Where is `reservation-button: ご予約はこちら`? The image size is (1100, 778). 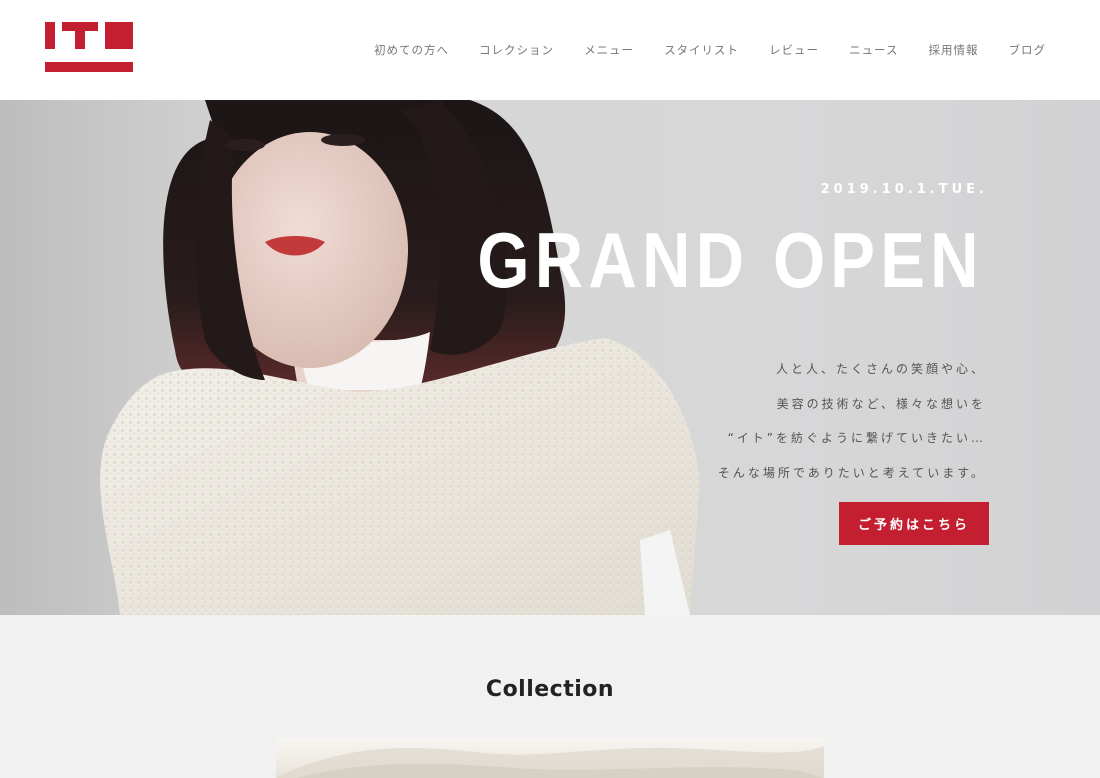 reservation-button: ご予約はこちら is located at coordinates (914, 523).